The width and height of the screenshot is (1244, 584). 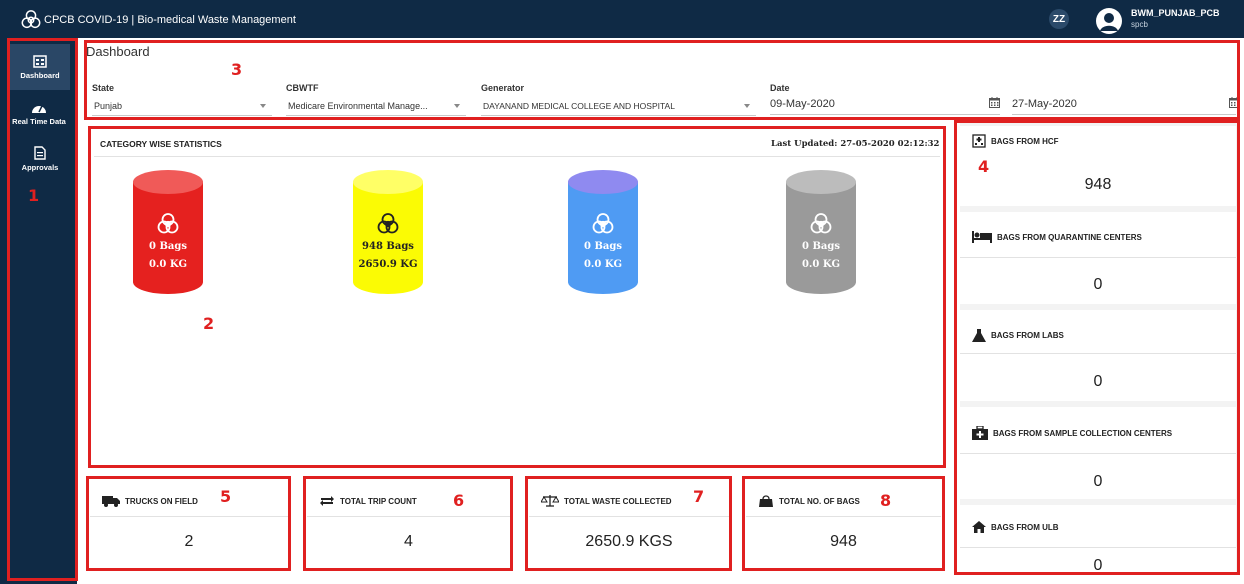 What do you see at coordinates (226, 496) in the screenshot?
I see `annotation-label-5: 5` at bounding box center [226, 496].